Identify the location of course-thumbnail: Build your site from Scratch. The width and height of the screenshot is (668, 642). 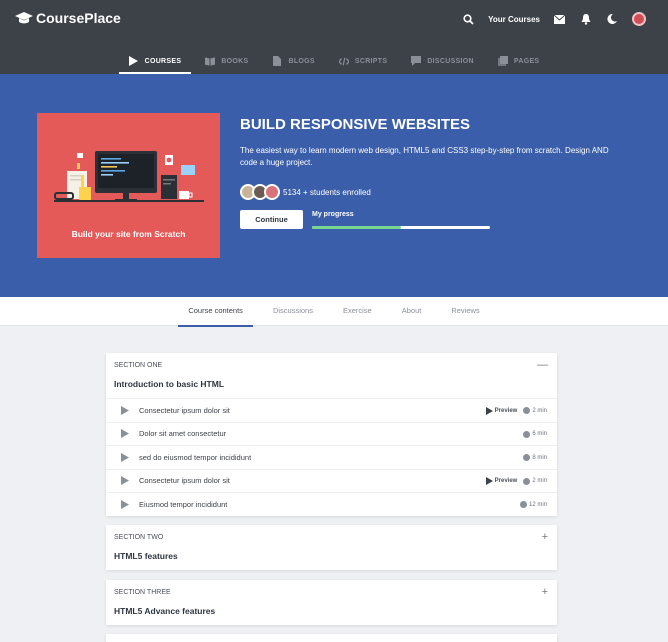
(128, 185).